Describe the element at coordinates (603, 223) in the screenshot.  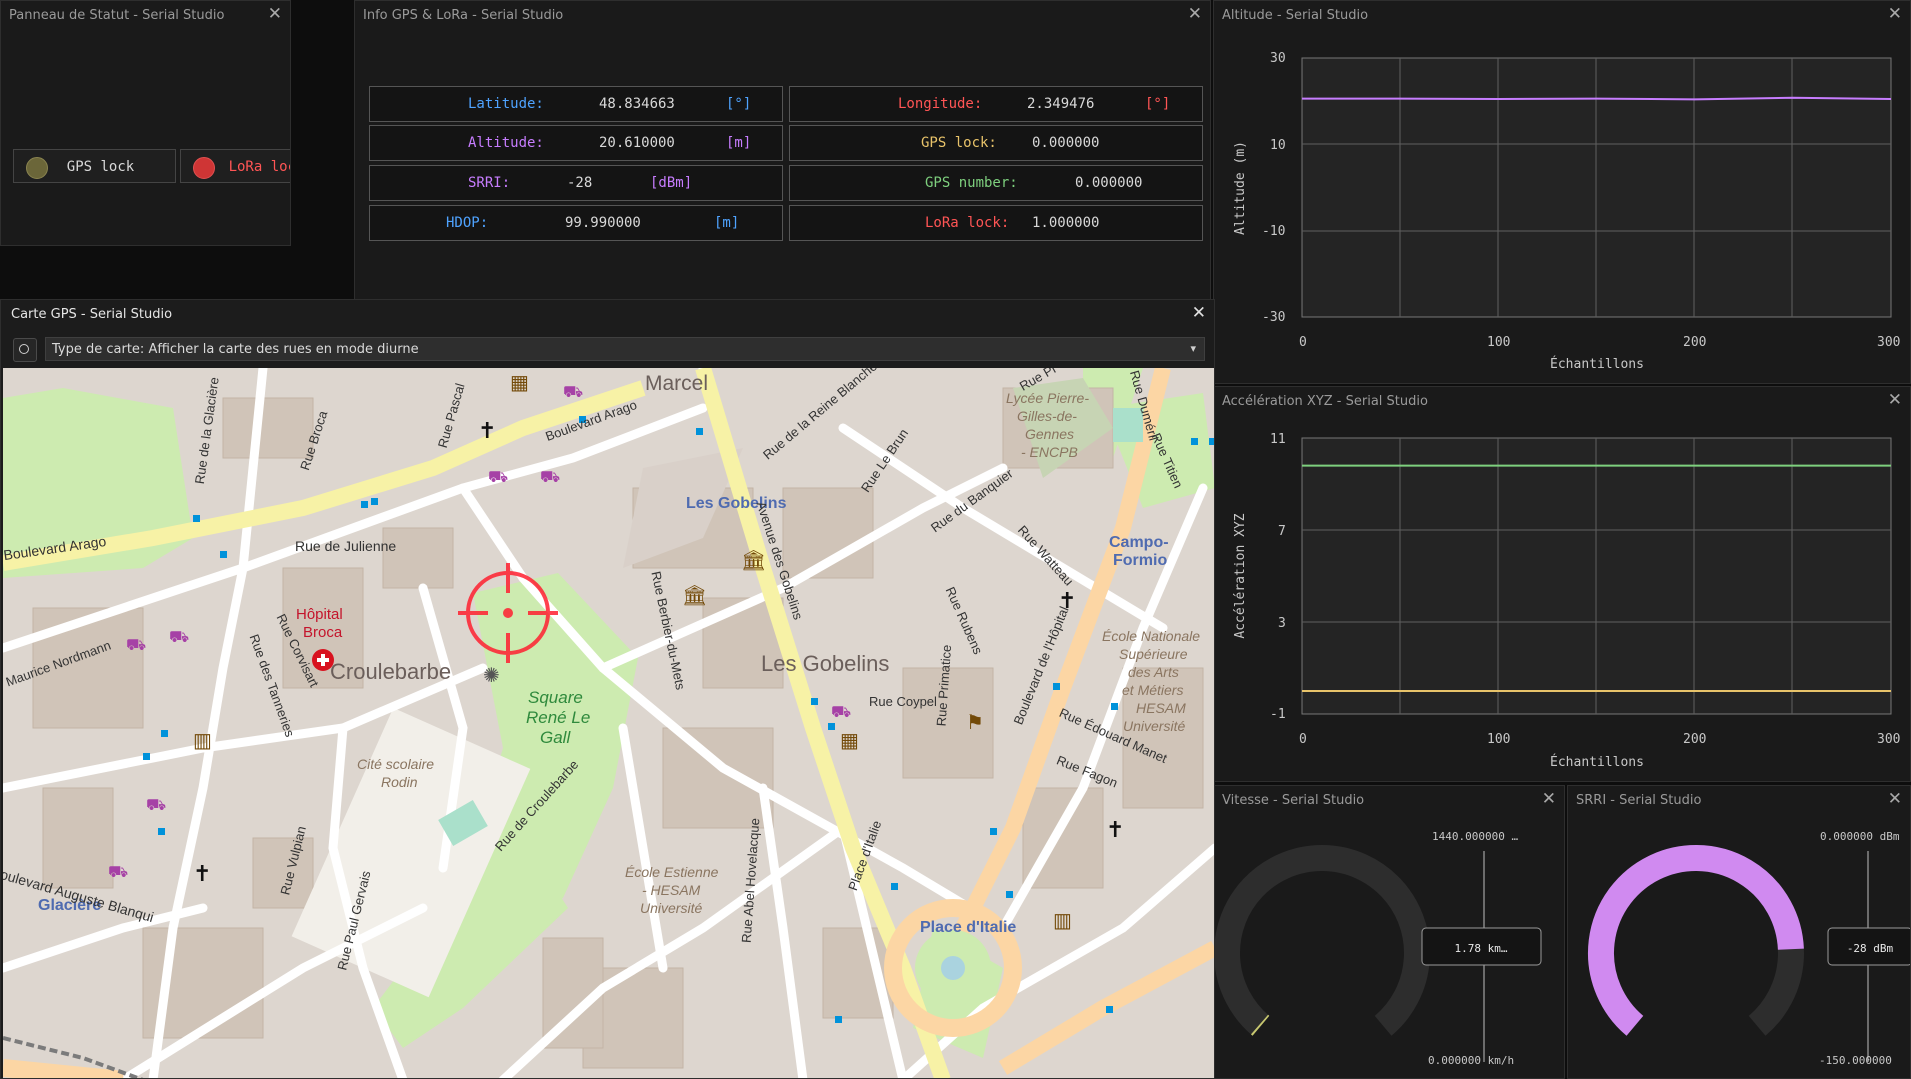
I see `hdop-value: 99.990000` at that location.